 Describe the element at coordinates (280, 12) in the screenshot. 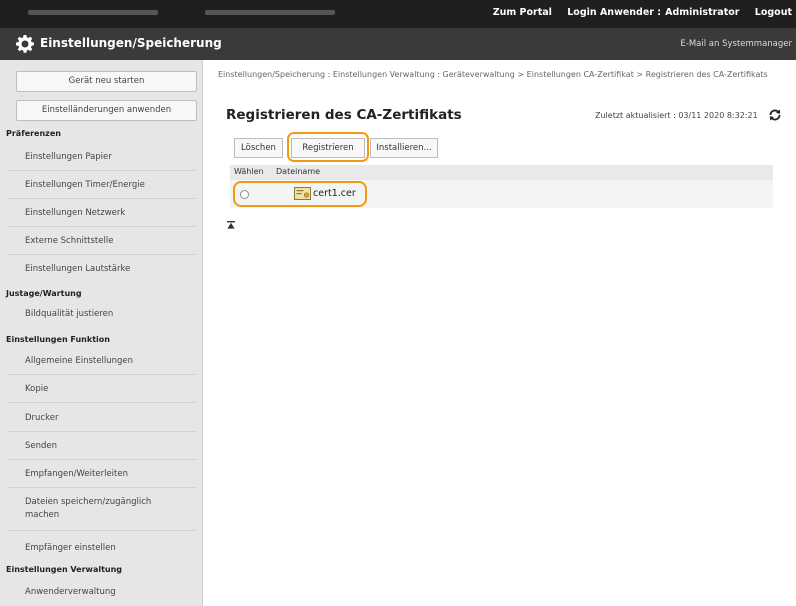

I see `device-address-blurred` at that location.